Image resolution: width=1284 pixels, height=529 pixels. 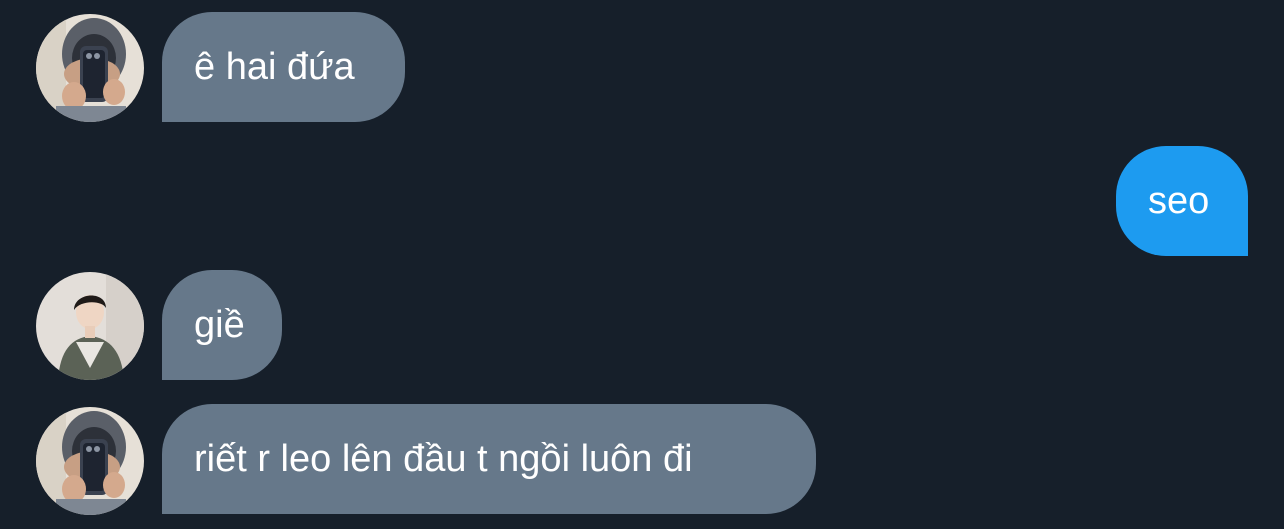 I want to click on message-text: giề, so click(x=219, y=324).